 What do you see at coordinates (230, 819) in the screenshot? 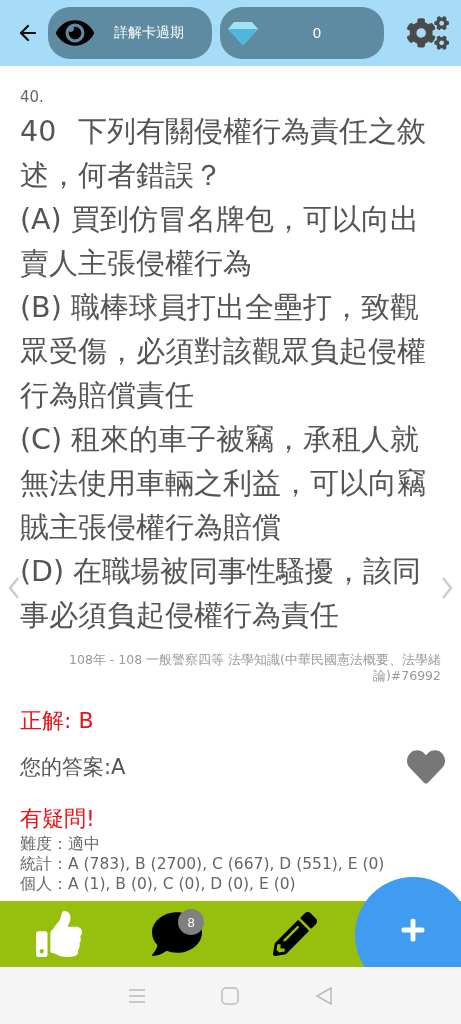
I see `doubt-link: 有疑問!` at bounding box center [230, 819].